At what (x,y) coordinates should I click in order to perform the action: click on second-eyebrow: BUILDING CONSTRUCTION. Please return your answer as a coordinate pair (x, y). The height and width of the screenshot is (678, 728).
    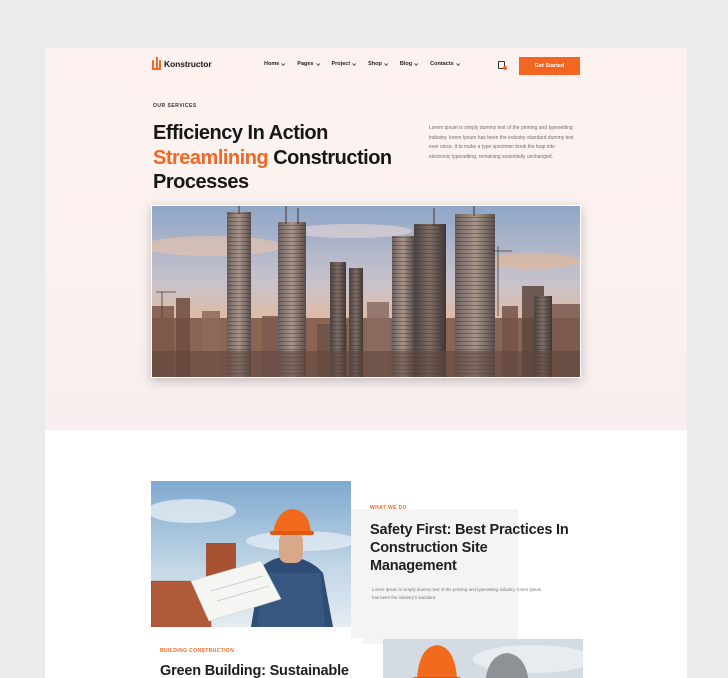
    Looking at the image, I should click on (197, 651).